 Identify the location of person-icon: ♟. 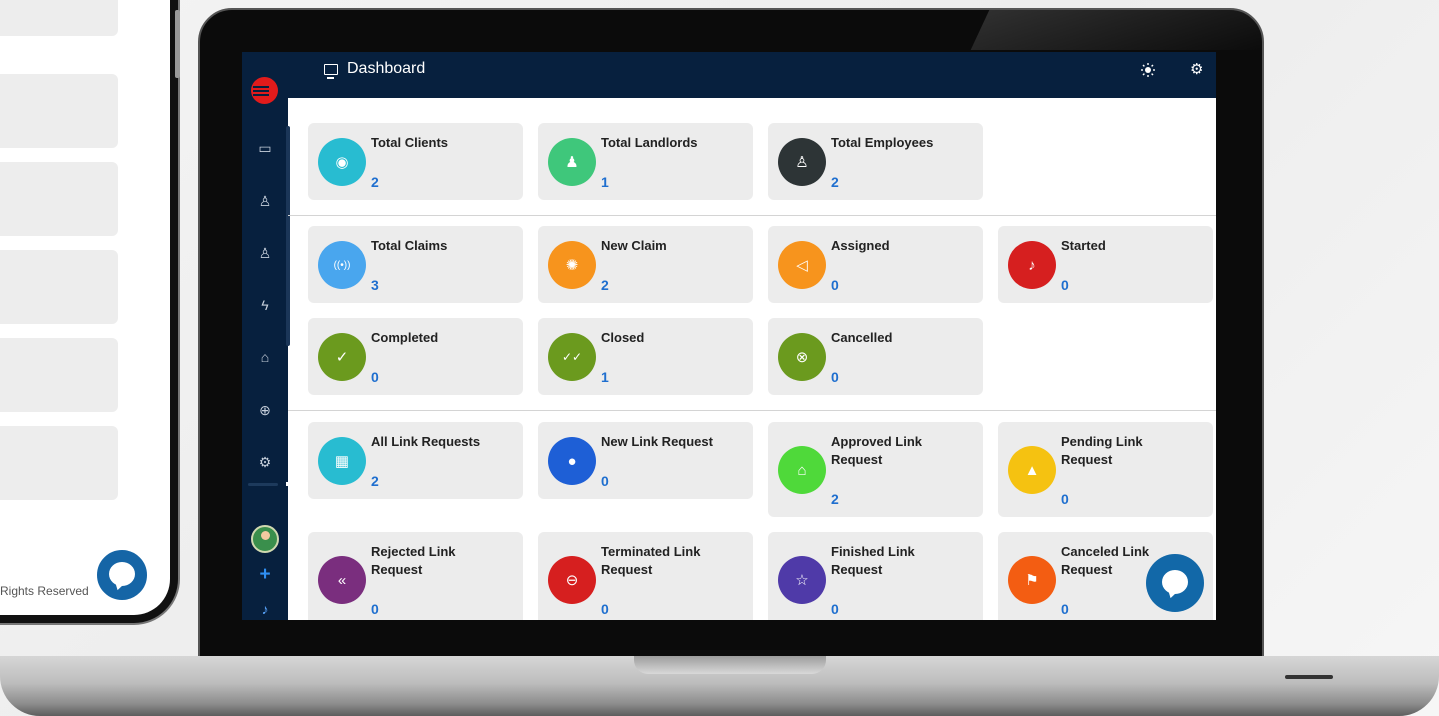
(572, 162).